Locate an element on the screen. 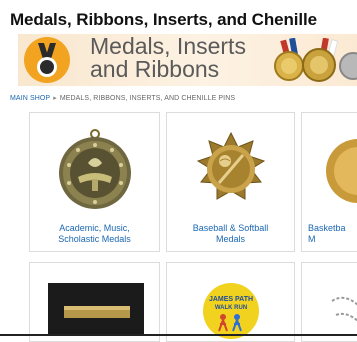 This screenshot has height=342, width=357. category-card-baseball: Baseball & Softball Medals is located at coordinates (230, 182).